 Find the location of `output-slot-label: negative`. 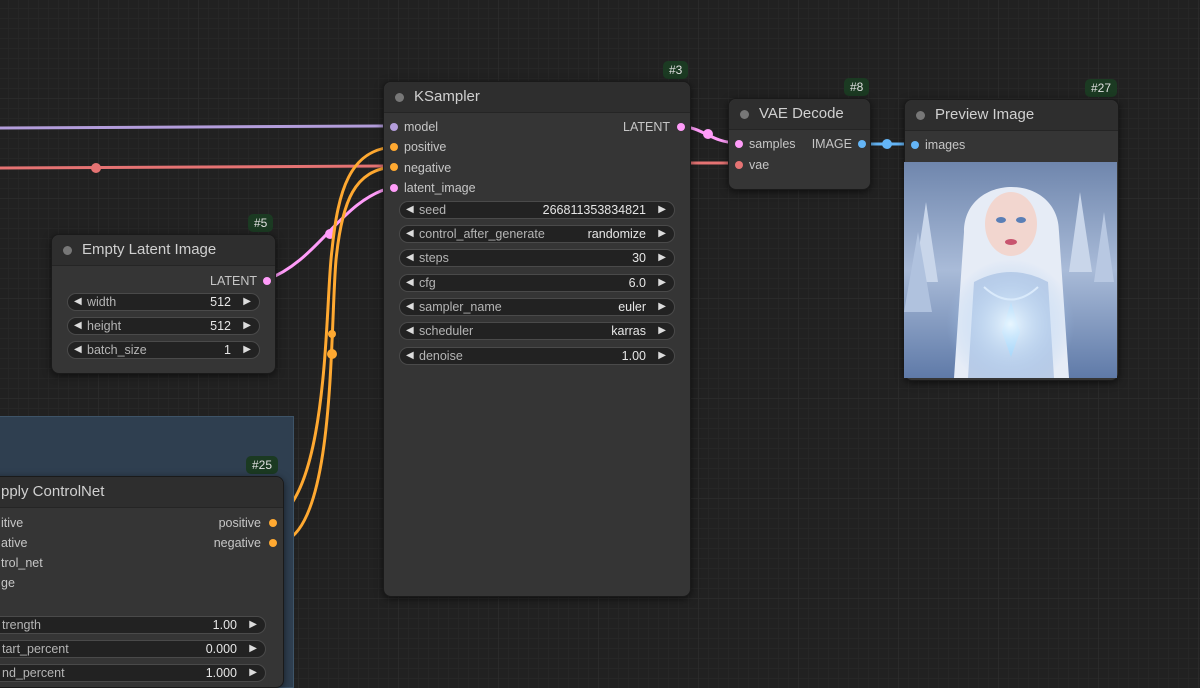

output-slot-label: negative is located at coordinates (237, 543).